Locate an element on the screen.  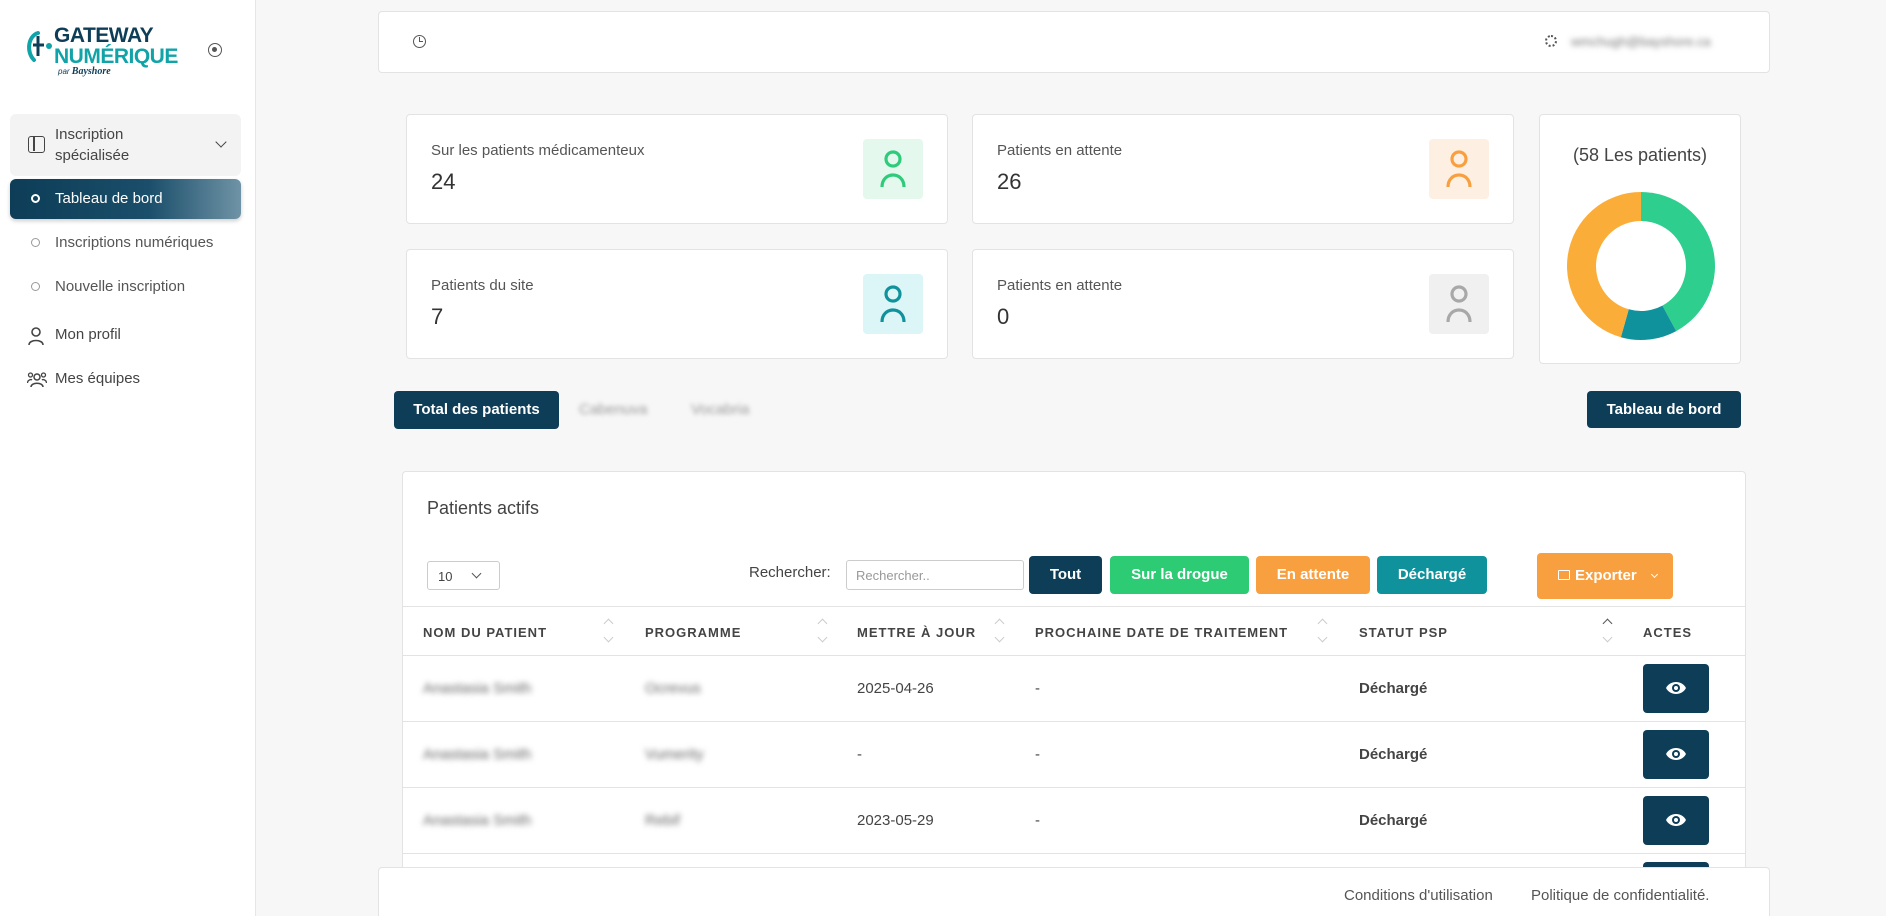
patients-donut-chart is located at coordinates (1641, 266).